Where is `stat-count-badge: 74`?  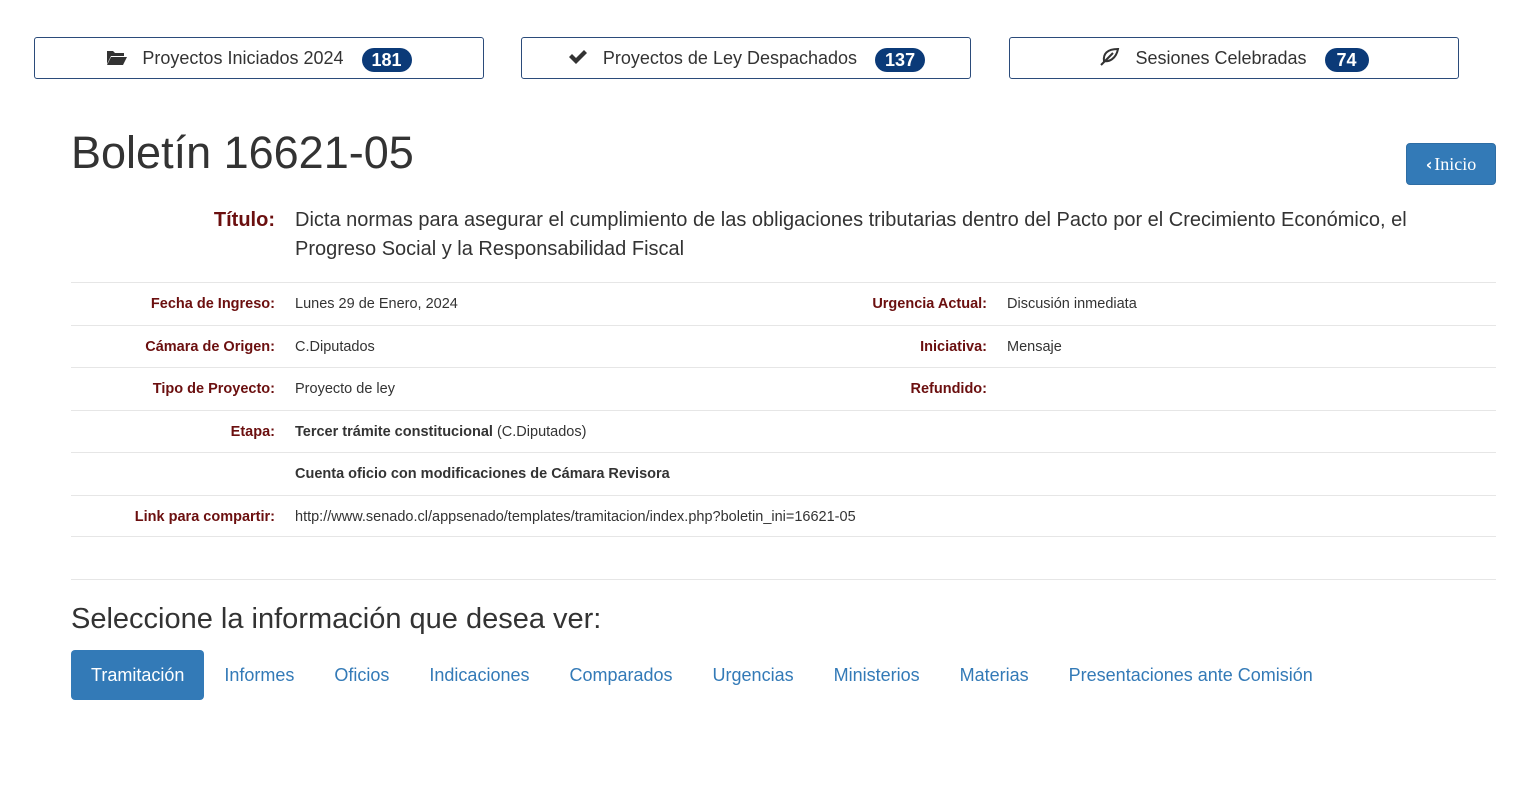
stat-count-badge: 74 is located at coordinates (1346, 60).